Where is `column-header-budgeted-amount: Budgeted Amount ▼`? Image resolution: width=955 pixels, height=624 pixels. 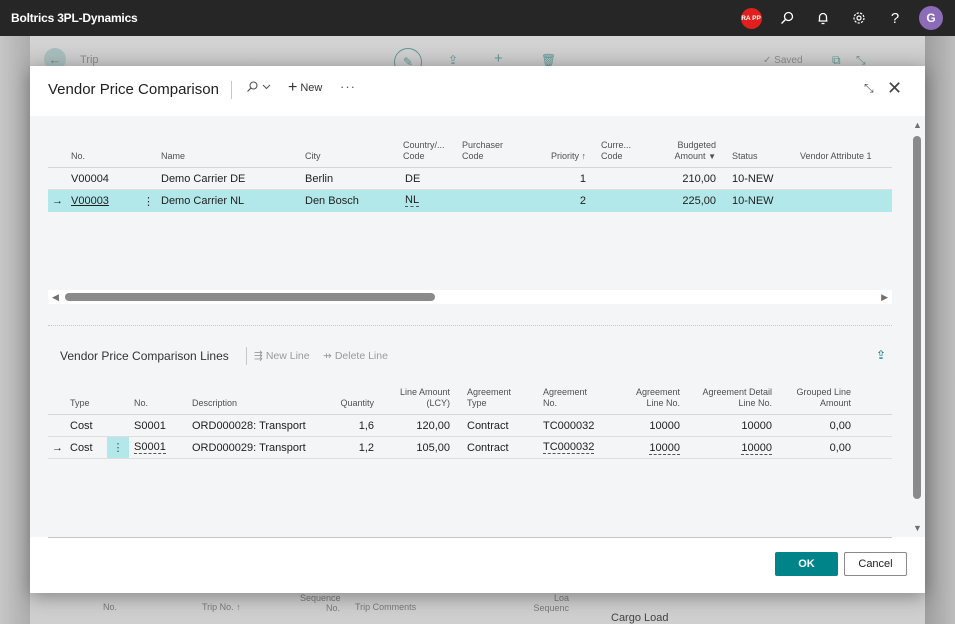
column-header-budgeted-amount: Budgeted Amount ▼ is located at coordinates (688, 151).